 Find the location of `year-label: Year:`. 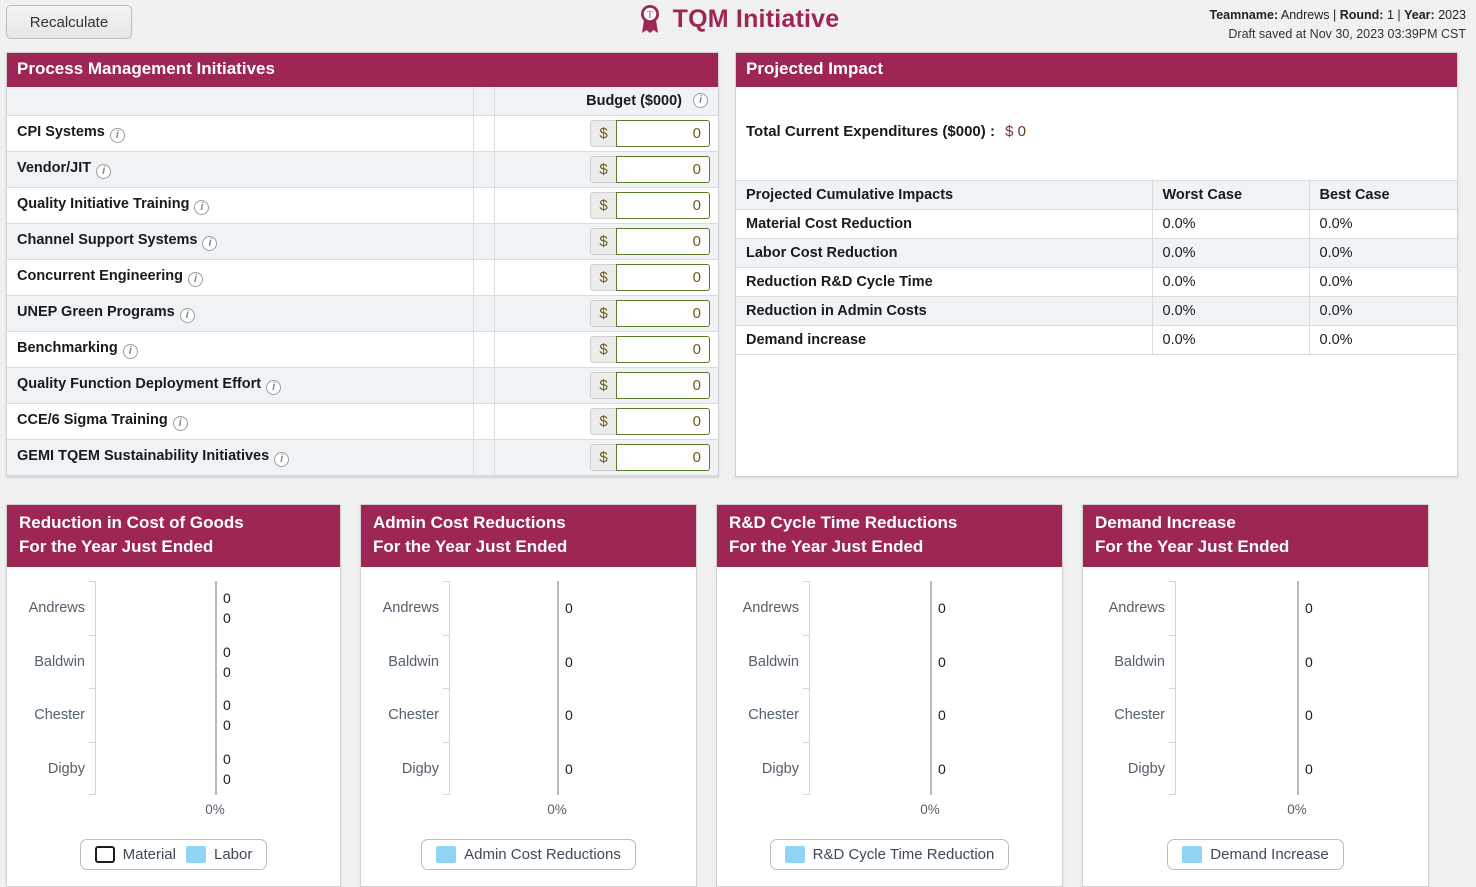

year-label: Year: is located at coordinates (1419, 15).